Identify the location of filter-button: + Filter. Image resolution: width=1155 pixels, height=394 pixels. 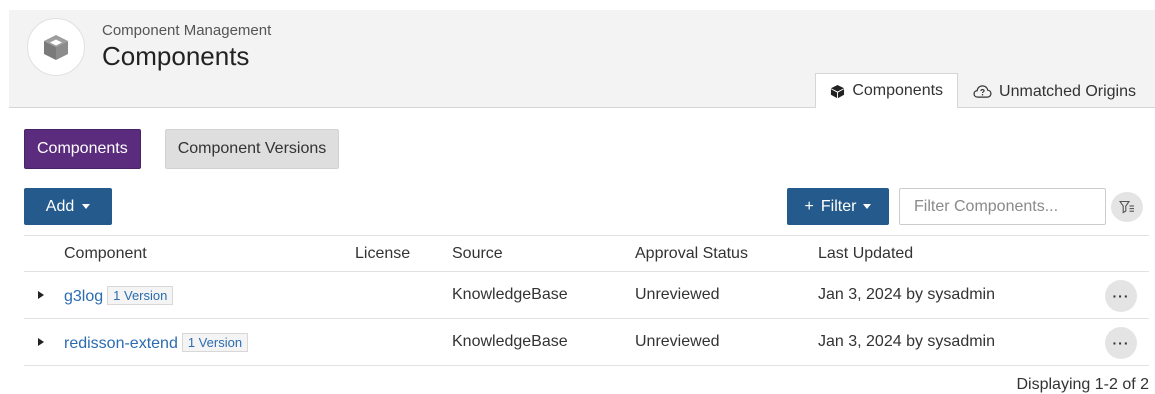
(838, 206).